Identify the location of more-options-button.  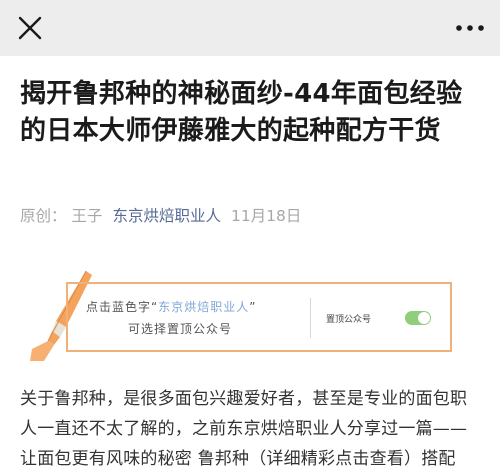
(470, 28).